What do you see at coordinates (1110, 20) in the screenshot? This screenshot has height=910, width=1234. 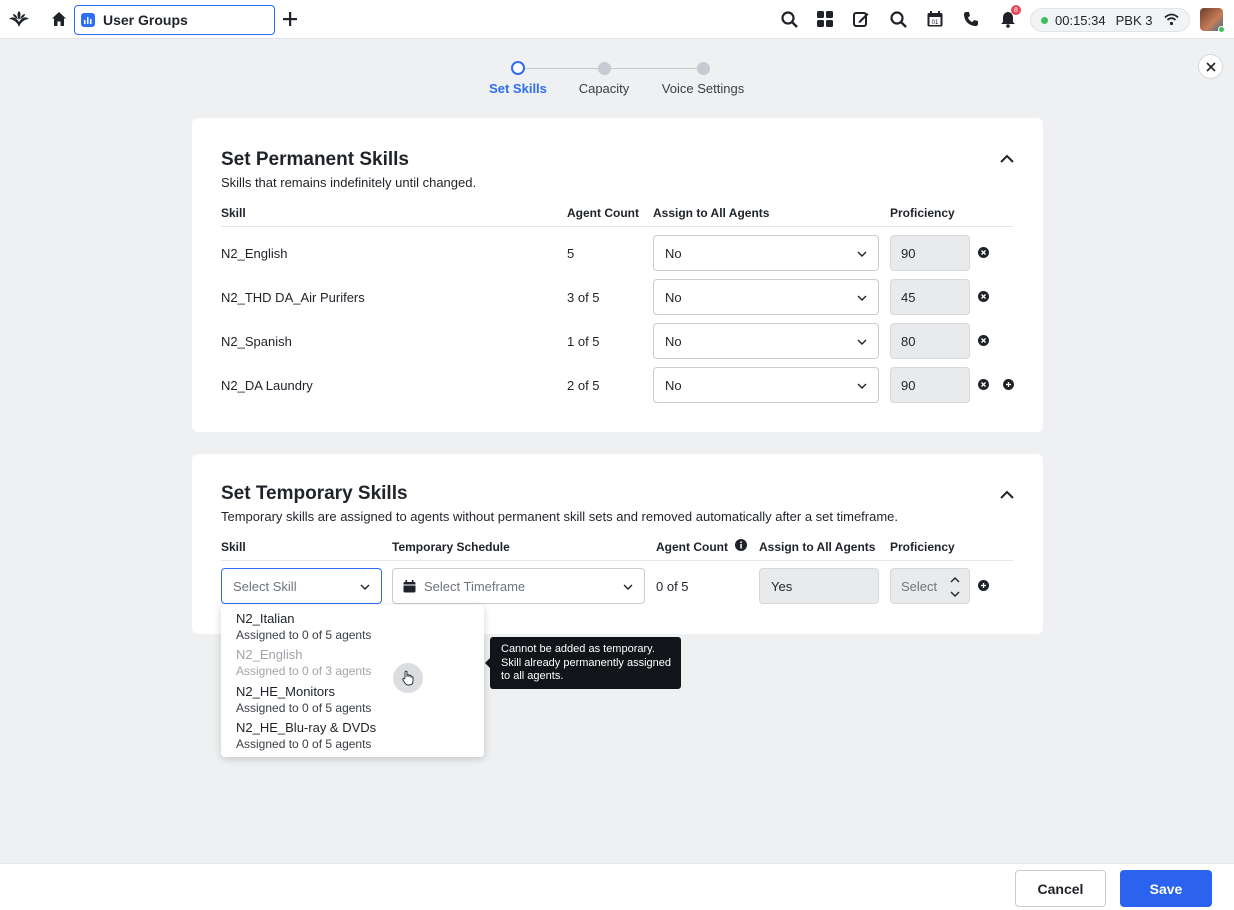 I see `call-status-pill: 00:15:34 PBK 3` at bounding box center [1110, 20].